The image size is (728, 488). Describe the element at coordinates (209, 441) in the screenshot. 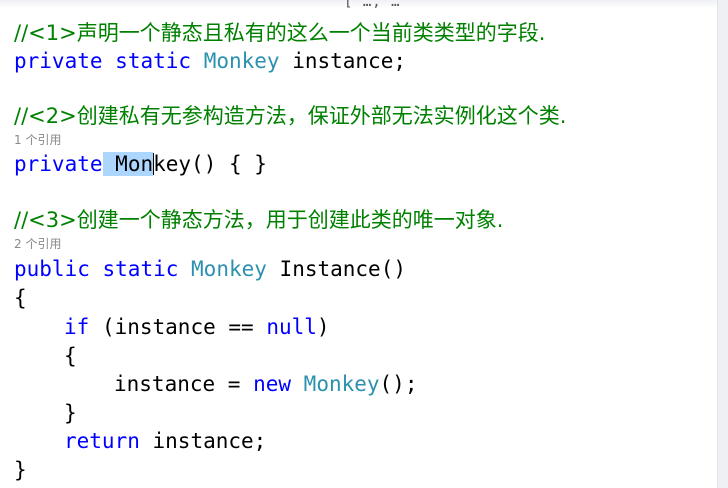

I see `return-value: instance;` at that location.